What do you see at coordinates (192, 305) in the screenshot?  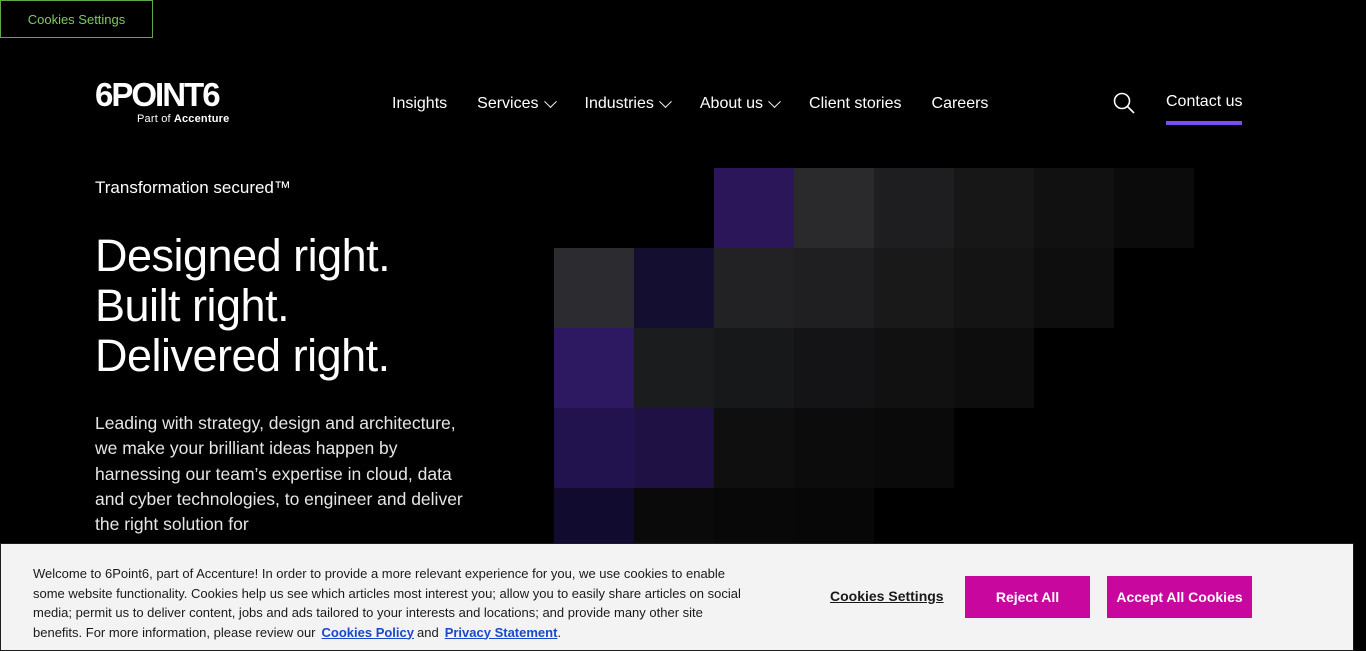 I see `headline-line-2: Built right.` at bounding box center [192, 305].